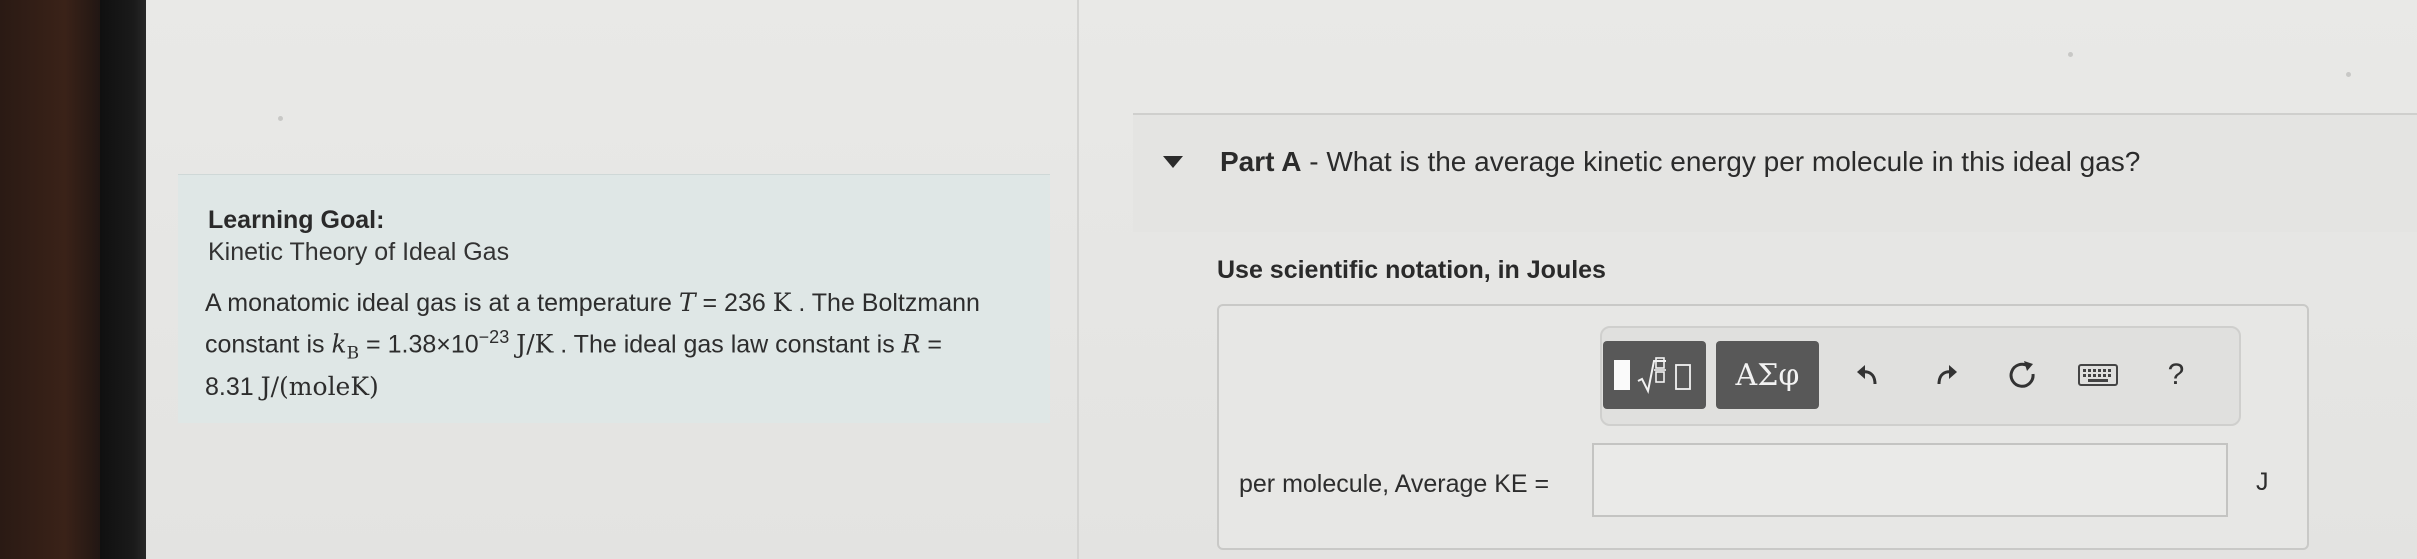  What do you see at coordinates (419, 344) in the screenshot?
I see `goal-text-segment: = 1.38×10` at bounding box center [419, 344].